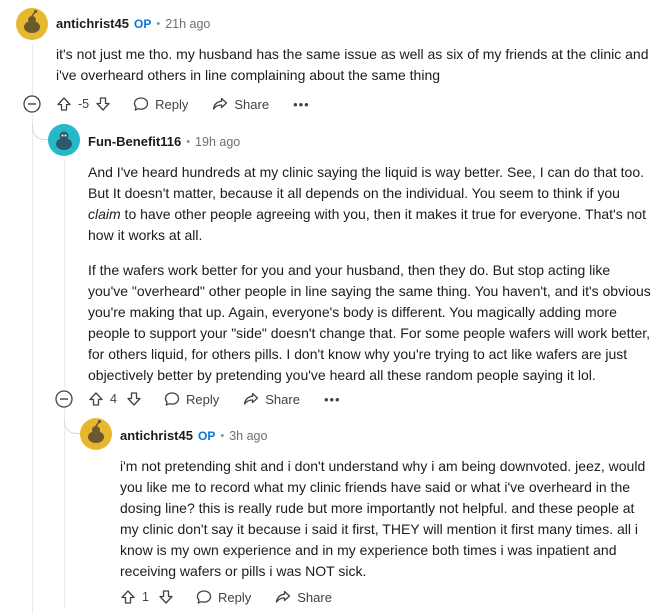  What do you see at coordinates (64, 508) in the screenshot?
I see `thread-line-level-2-lower` at bounding box center [64, 508].